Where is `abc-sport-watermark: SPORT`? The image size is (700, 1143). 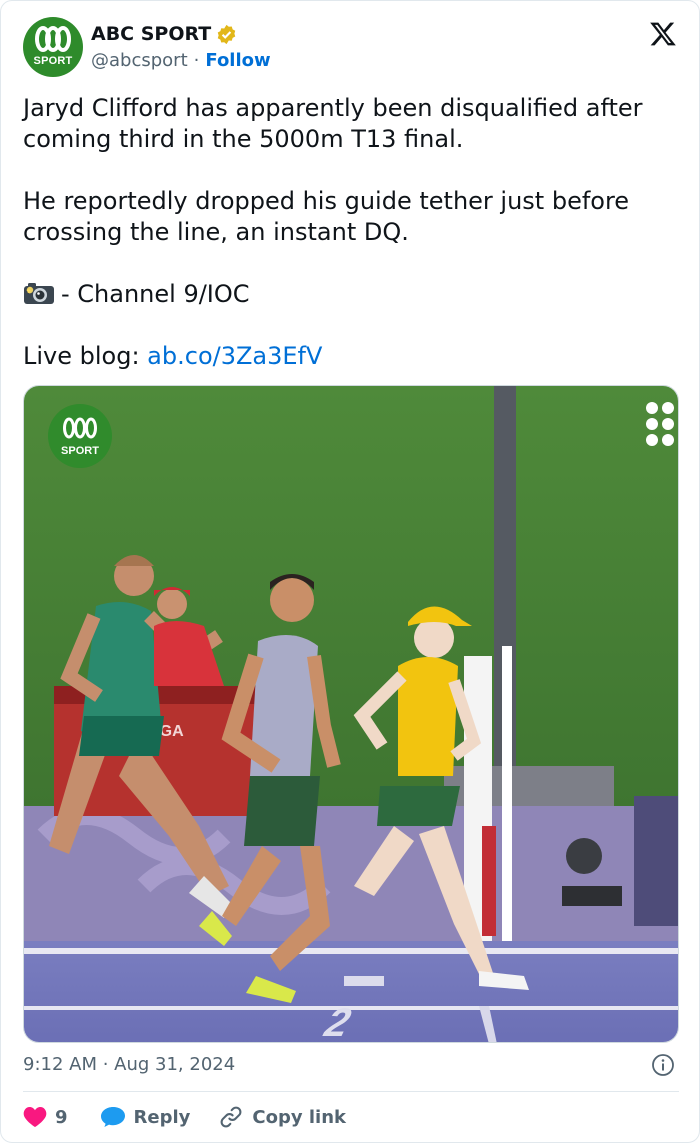
abc-sport-watermark: SPORT is located at coordinates (80, 436).